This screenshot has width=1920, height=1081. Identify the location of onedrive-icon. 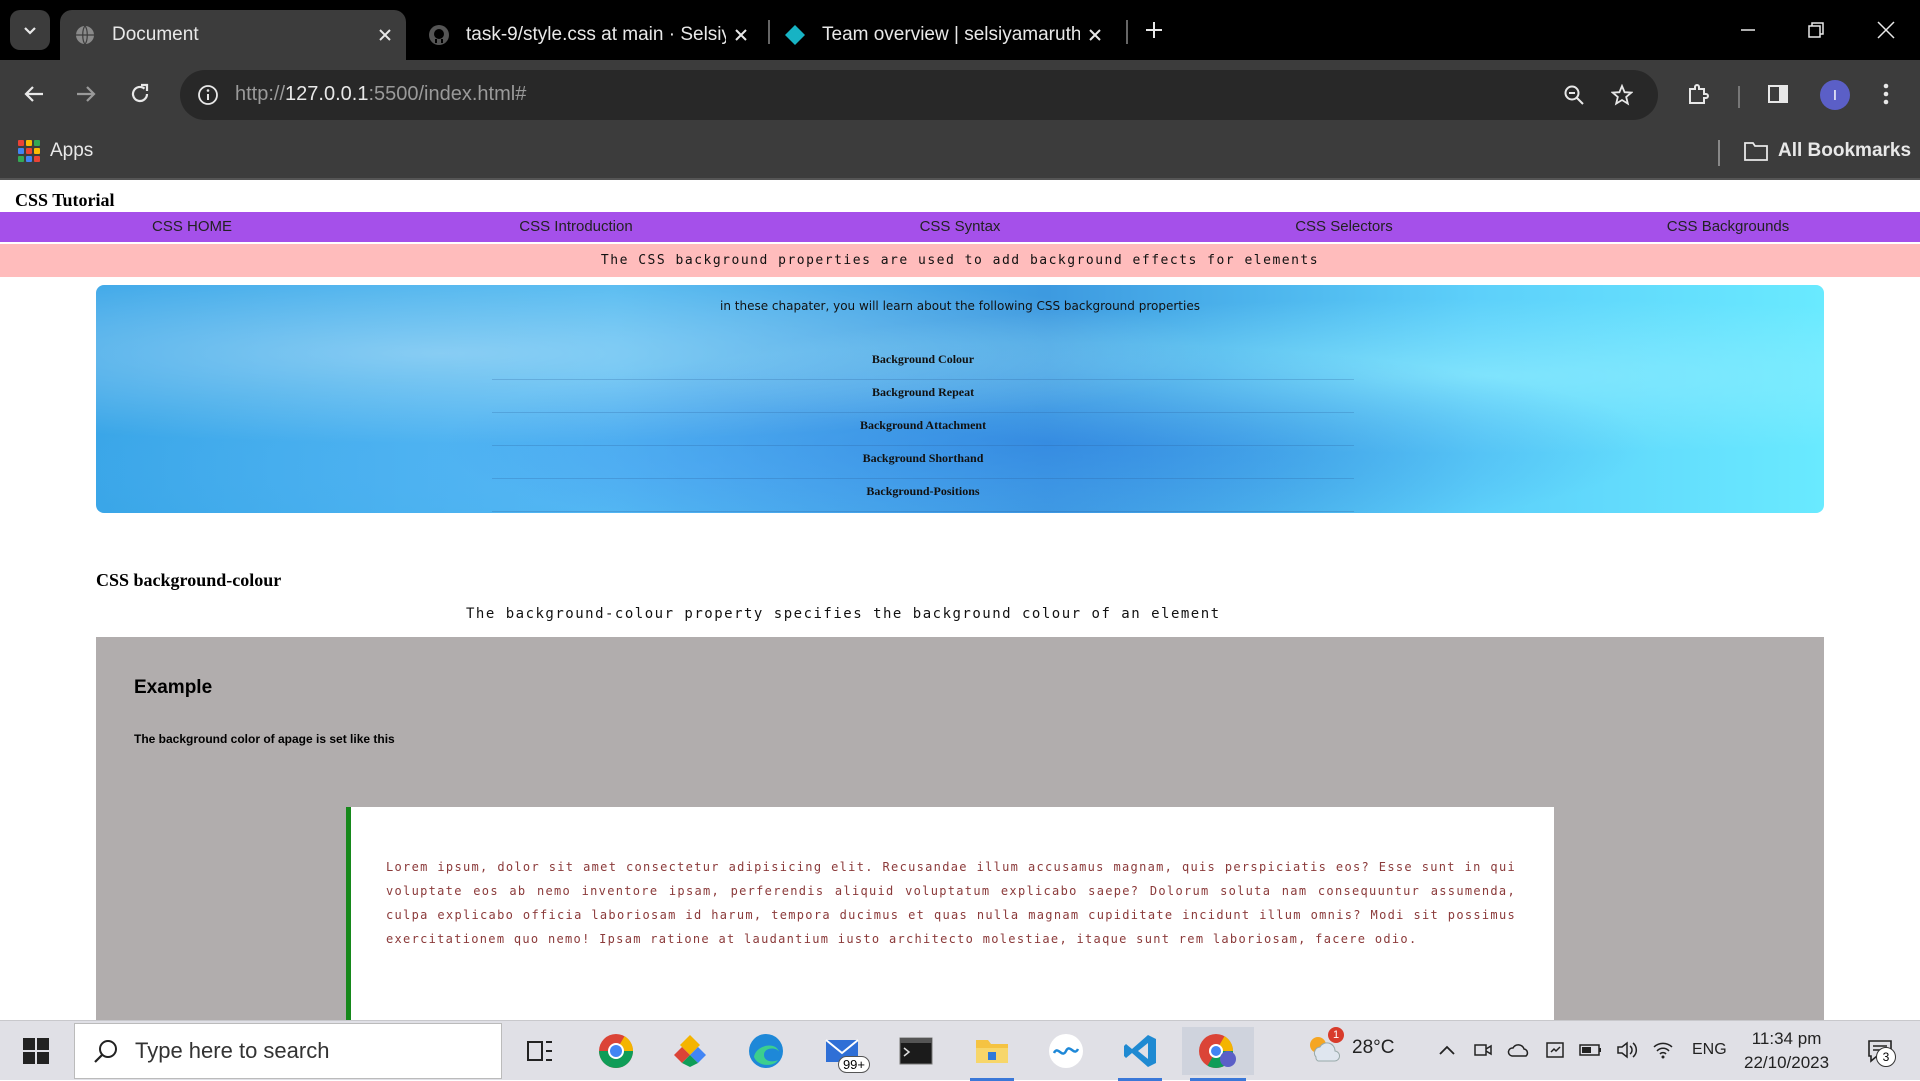
(1519, 1050).